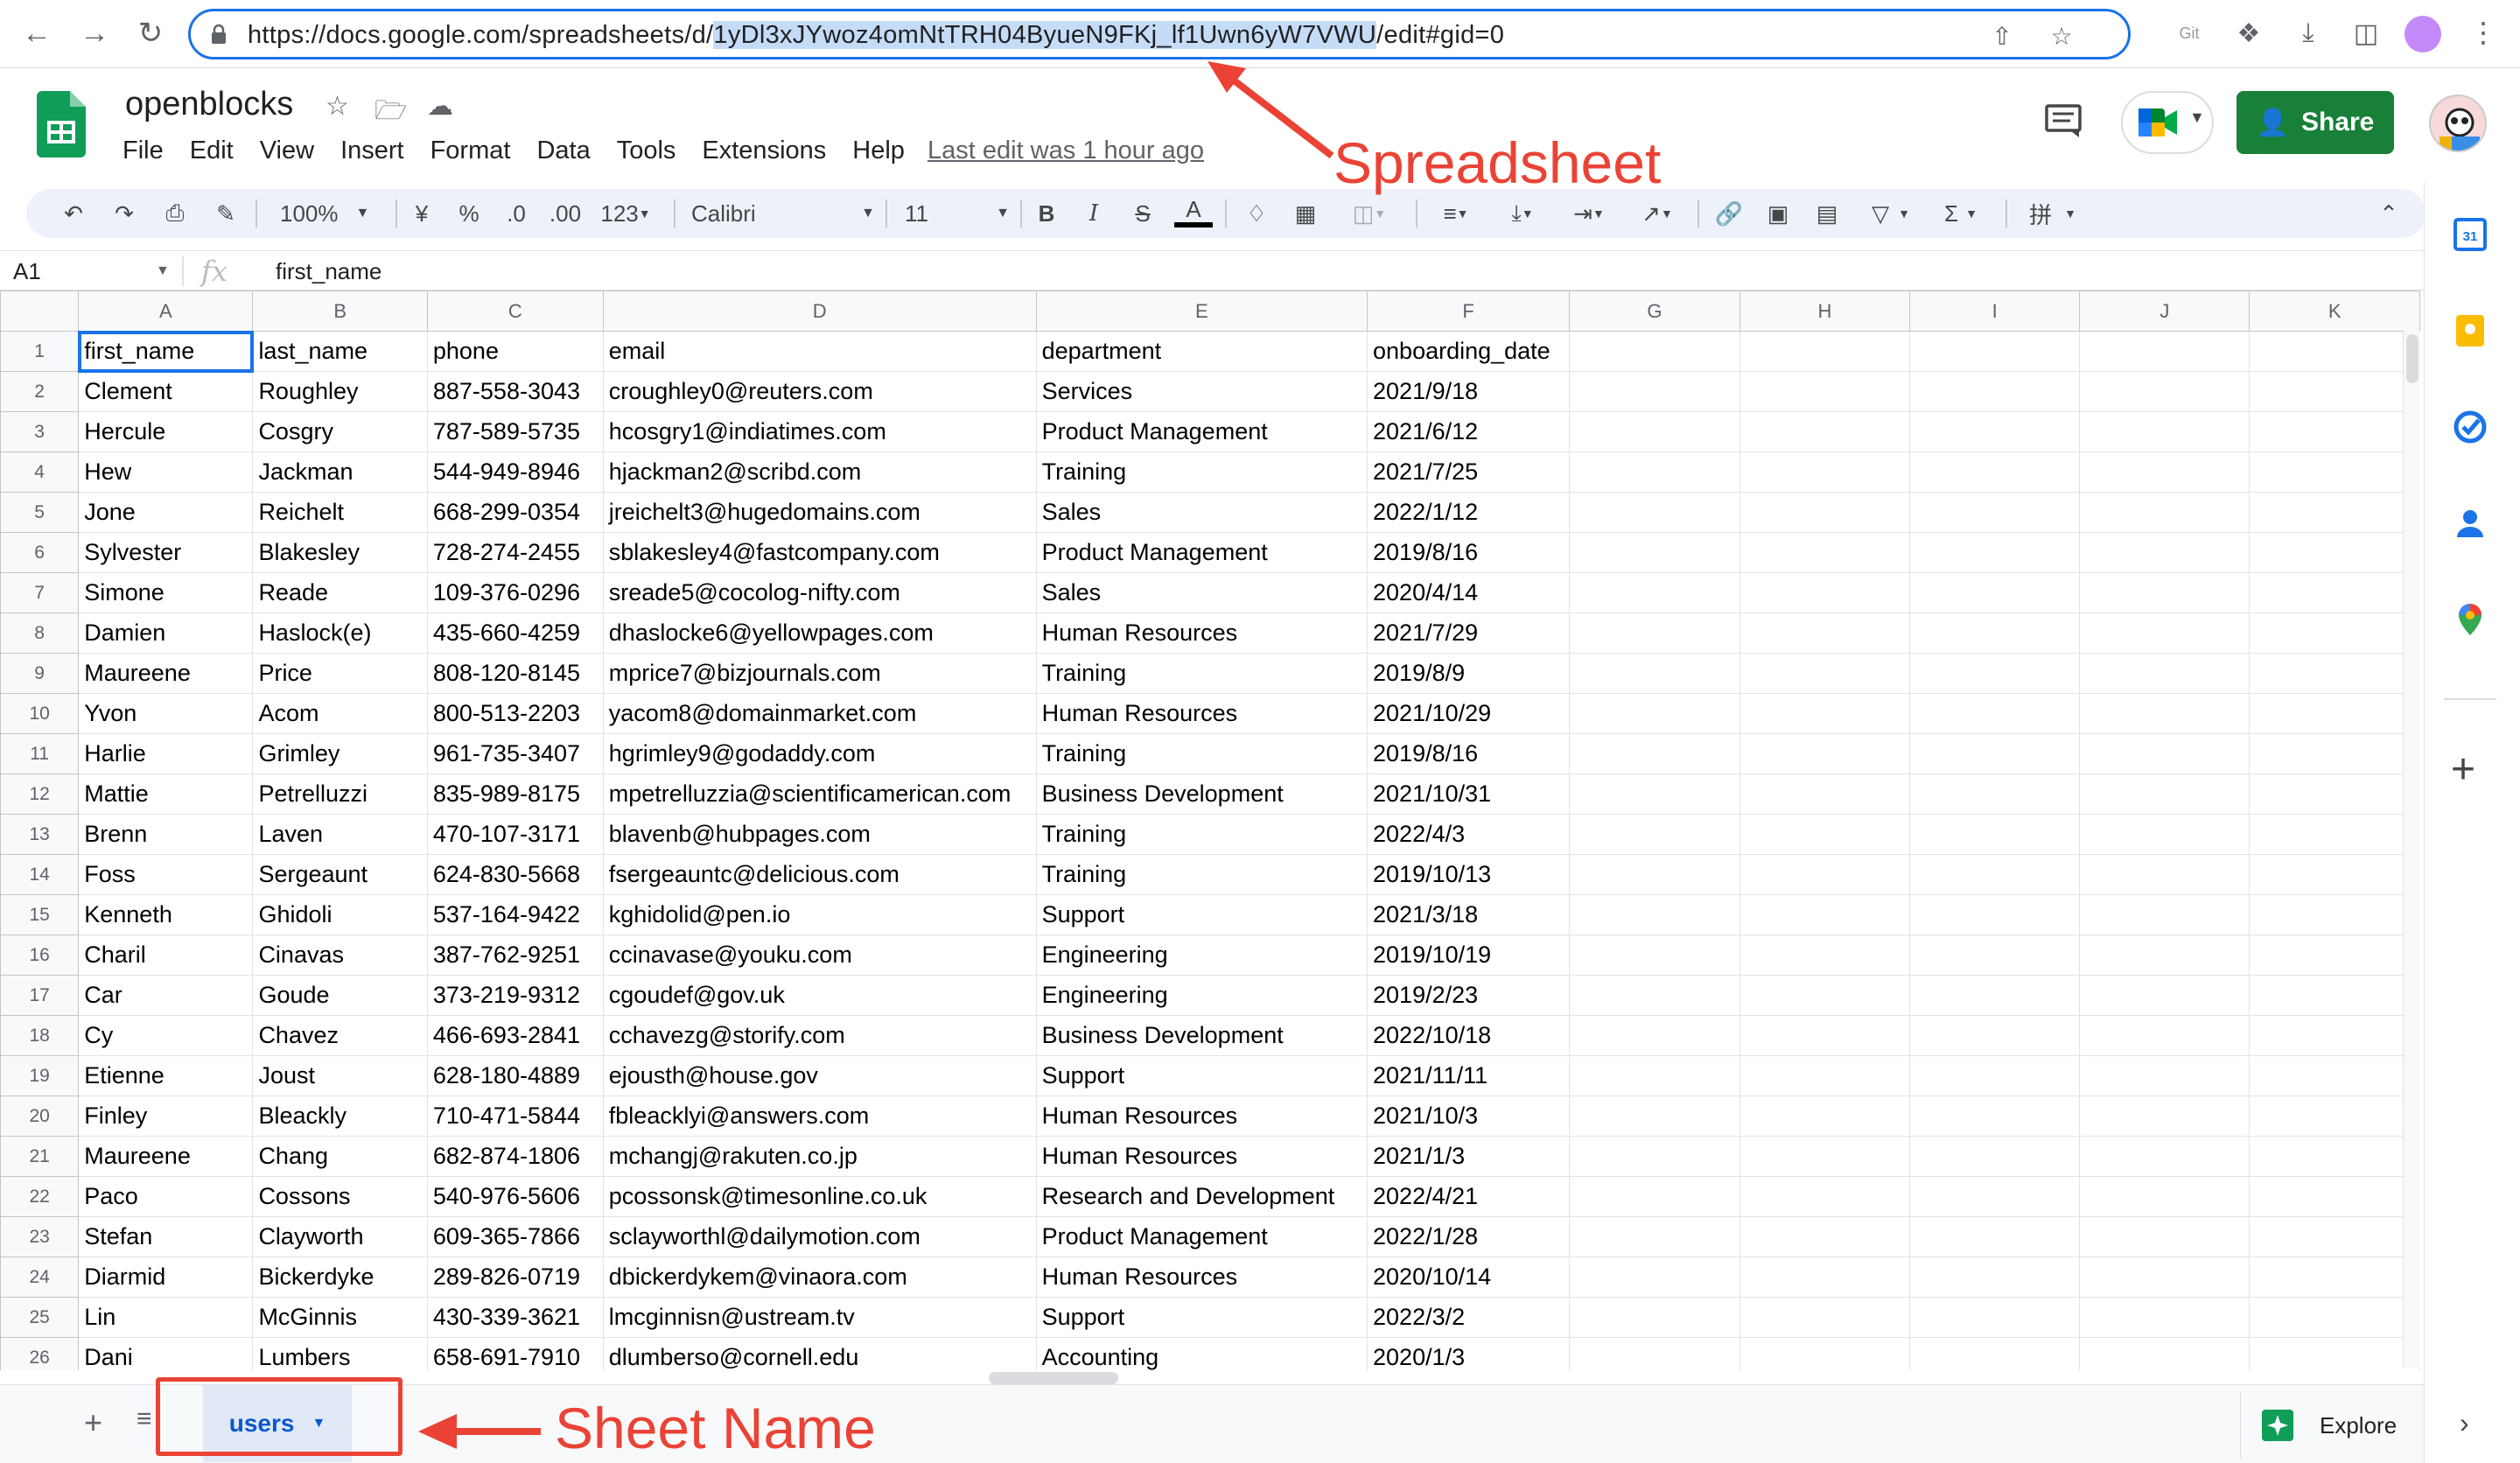  Describe the element at coordinates (1469, 512) in the screenshot. I see `cell: 2022/1/12` at that location.